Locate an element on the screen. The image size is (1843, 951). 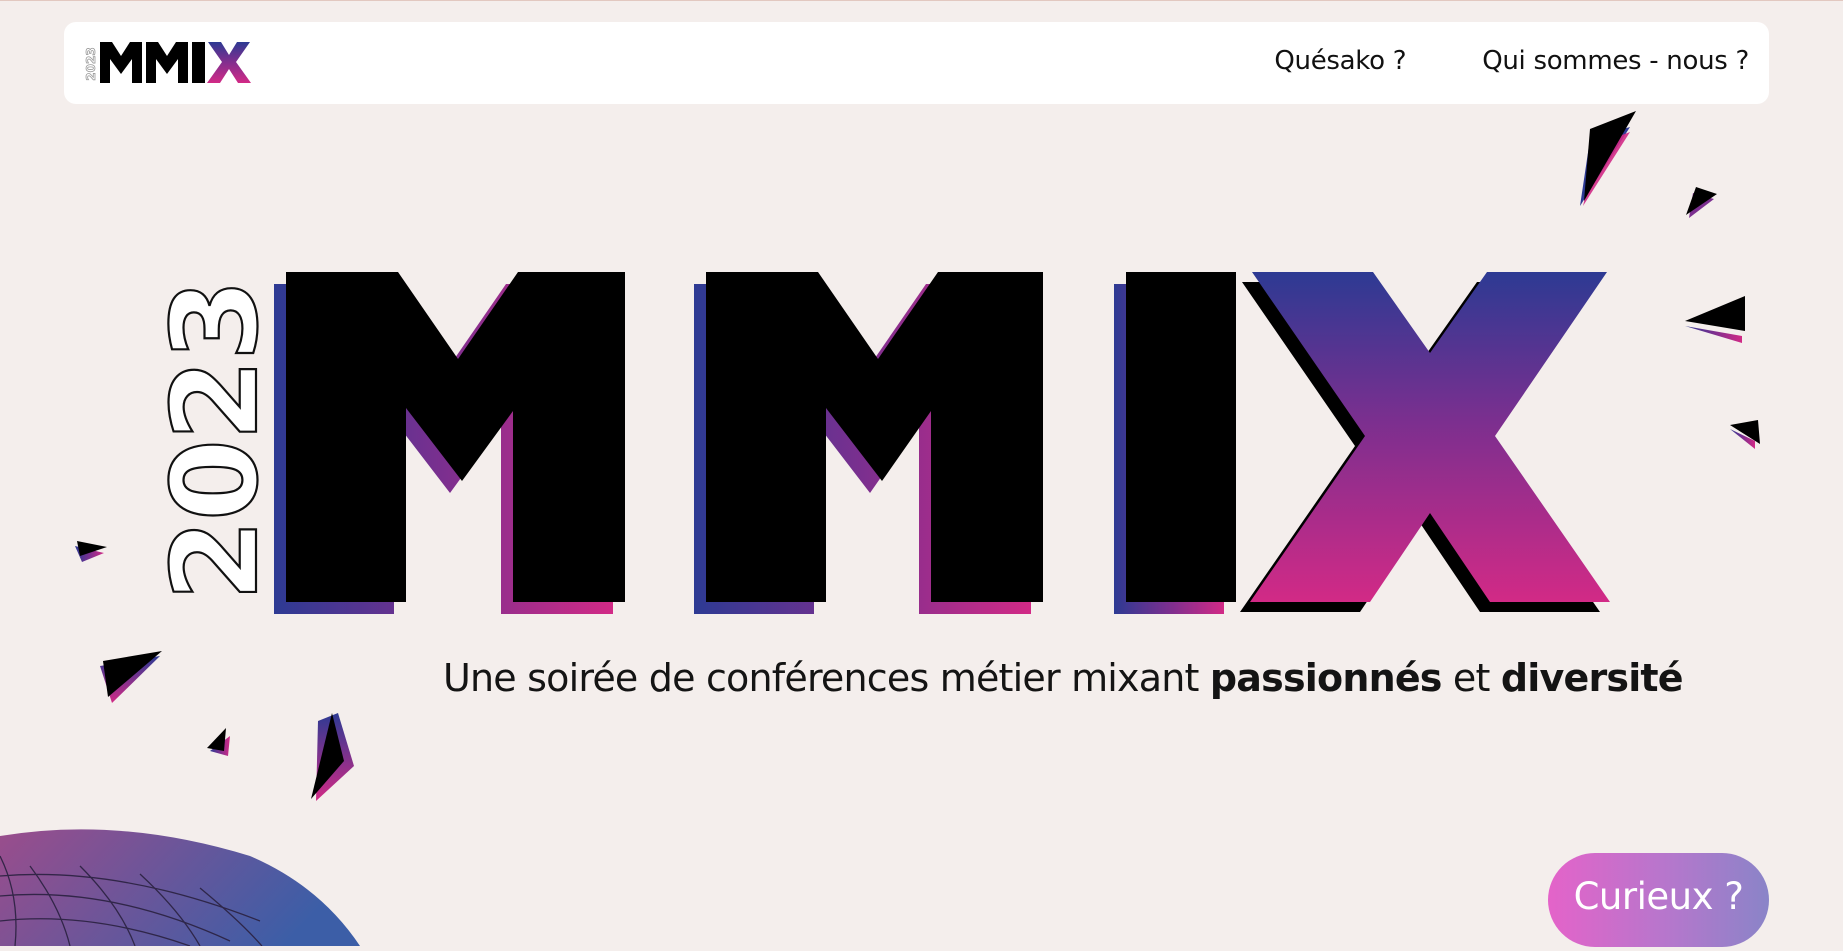
wireframe-globe-icon is located at coordinates (190, 886).